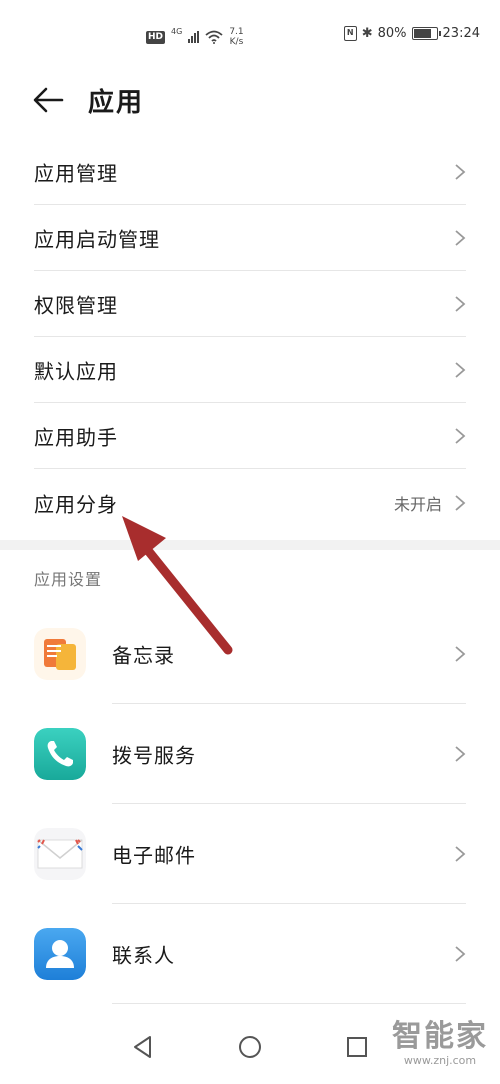  What do you see at coordinates (250, 172) in the screenshot?
I see `menu-item-app-management: 应用管理` at bounding box center [250, 172].